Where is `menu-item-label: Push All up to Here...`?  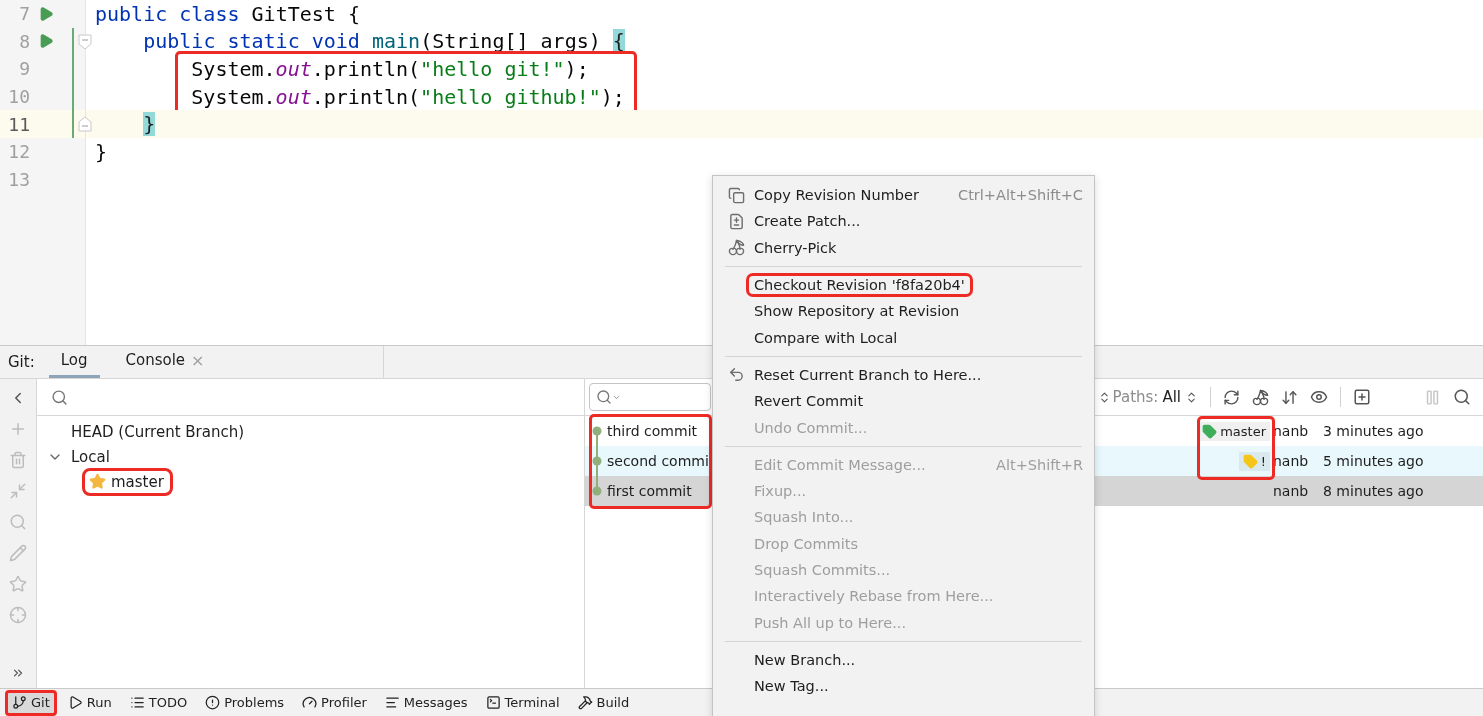 menu-item-label: Push All up to Here... is located at coordinates (830, 622).